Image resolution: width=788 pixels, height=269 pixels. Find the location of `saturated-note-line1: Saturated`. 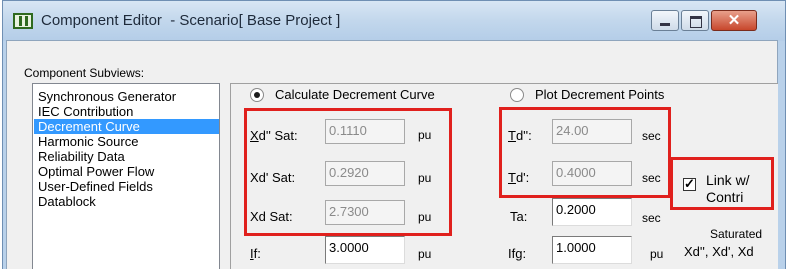

saturated-note-line1: Saturated is located at coordinates (736, 234).